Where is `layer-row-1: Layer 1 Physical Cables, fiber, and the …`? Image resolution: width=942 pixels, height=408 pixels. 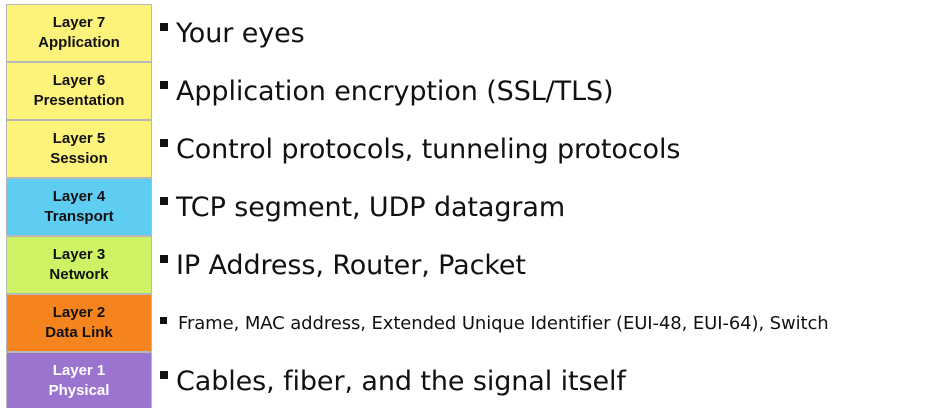 layer-row-1: Layer 1 Physical Cables, fiber, and the … is located at coordinates (471, 380).